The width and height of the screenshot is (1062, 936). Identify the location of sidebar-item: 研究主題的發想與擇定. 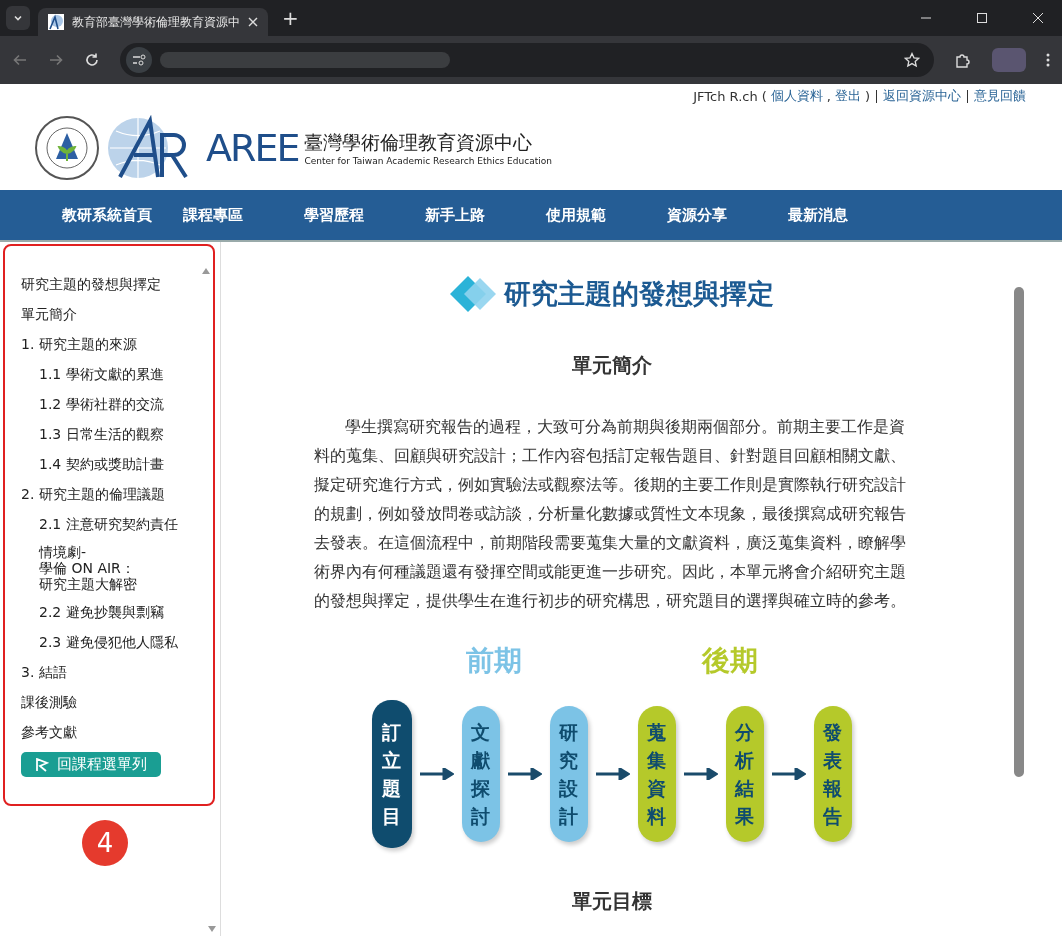
(117, 284).